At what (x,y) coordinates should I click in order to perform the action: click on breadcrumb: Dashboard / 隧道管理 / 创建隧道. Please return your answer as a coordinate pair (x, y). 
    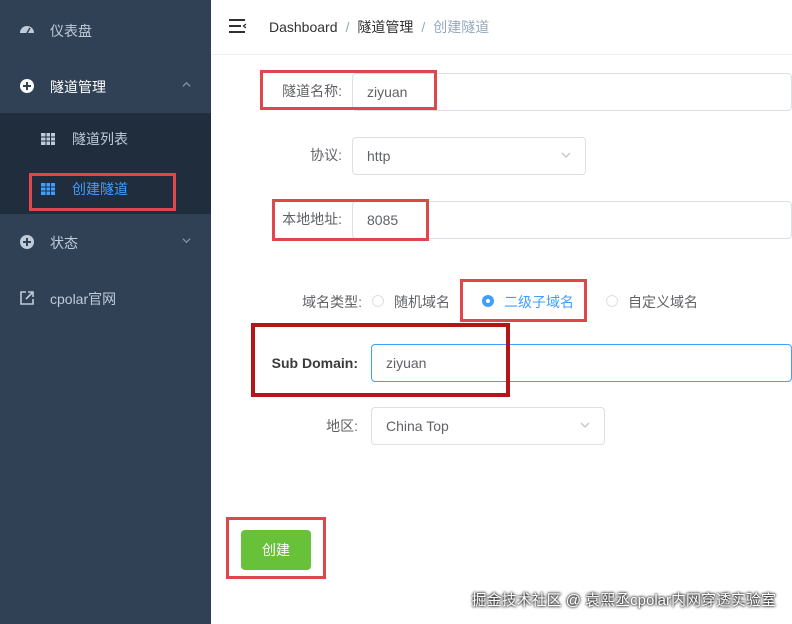
    Looking at the image, I should click on (379, 27).